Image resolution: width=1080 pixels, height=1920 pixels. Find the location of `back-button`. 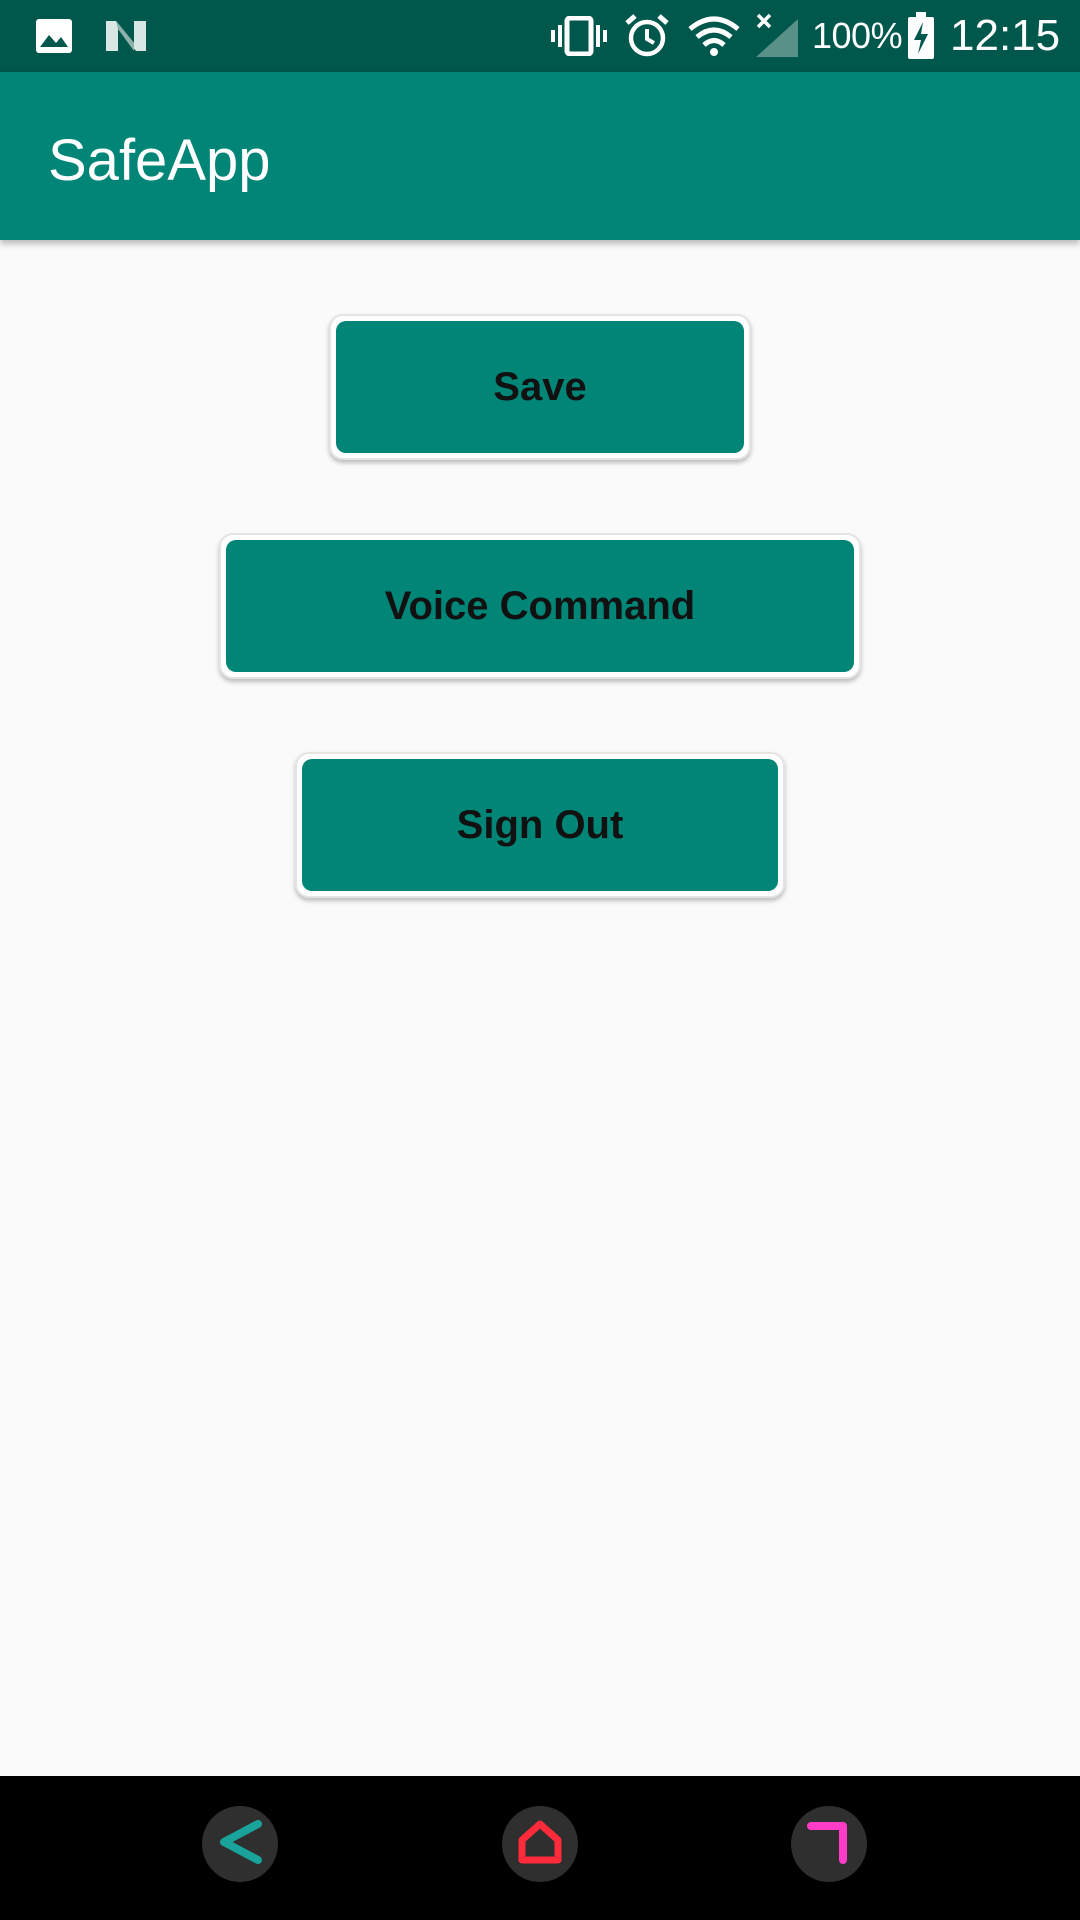

back-button is located at coordinates (240, 1844).